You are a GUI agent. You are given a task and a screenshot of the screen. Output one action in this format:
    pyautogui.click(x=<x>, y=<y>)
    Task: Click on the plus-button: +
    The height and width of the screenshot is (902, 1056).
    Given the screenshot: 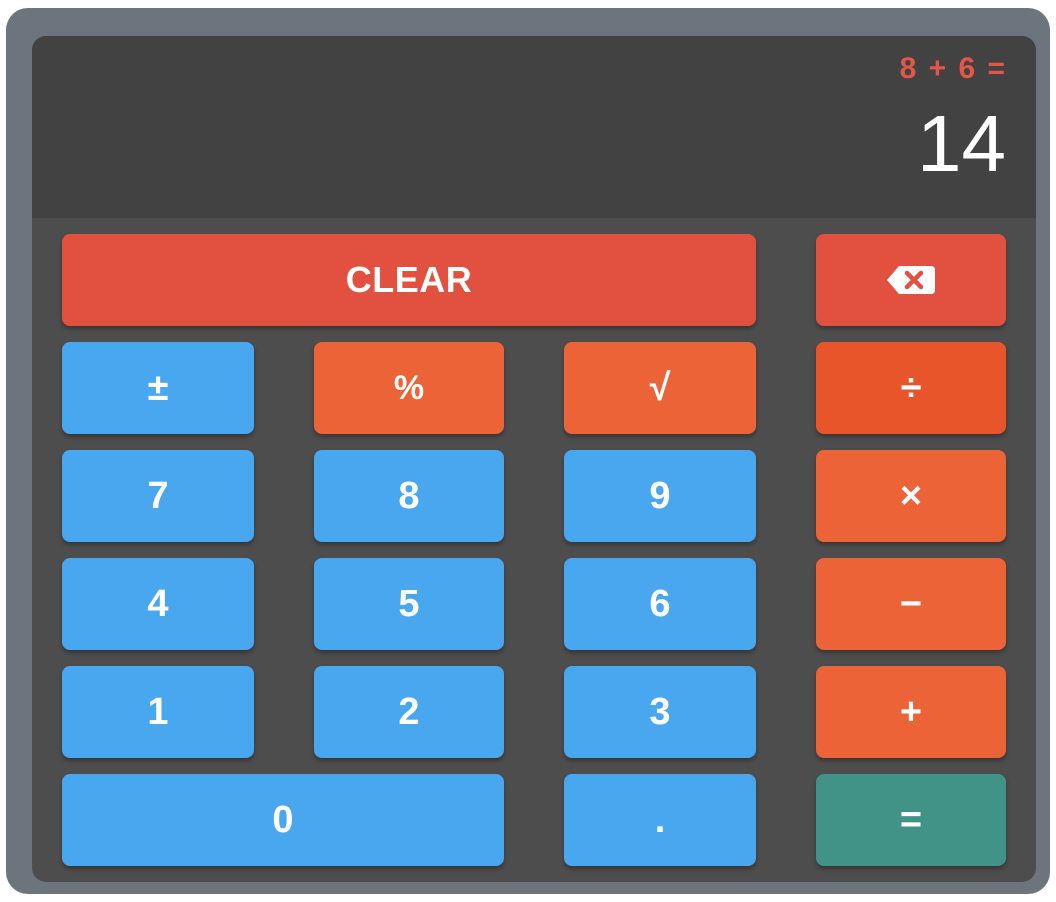 What is the action you would take?
    pyautogui.click(x=911, y=712)
    